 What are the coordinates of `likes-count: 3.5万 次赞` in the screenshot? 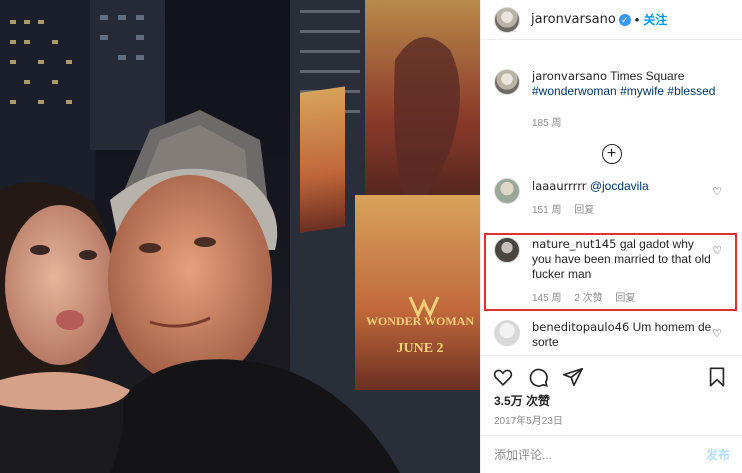 It's located at (611, 398).